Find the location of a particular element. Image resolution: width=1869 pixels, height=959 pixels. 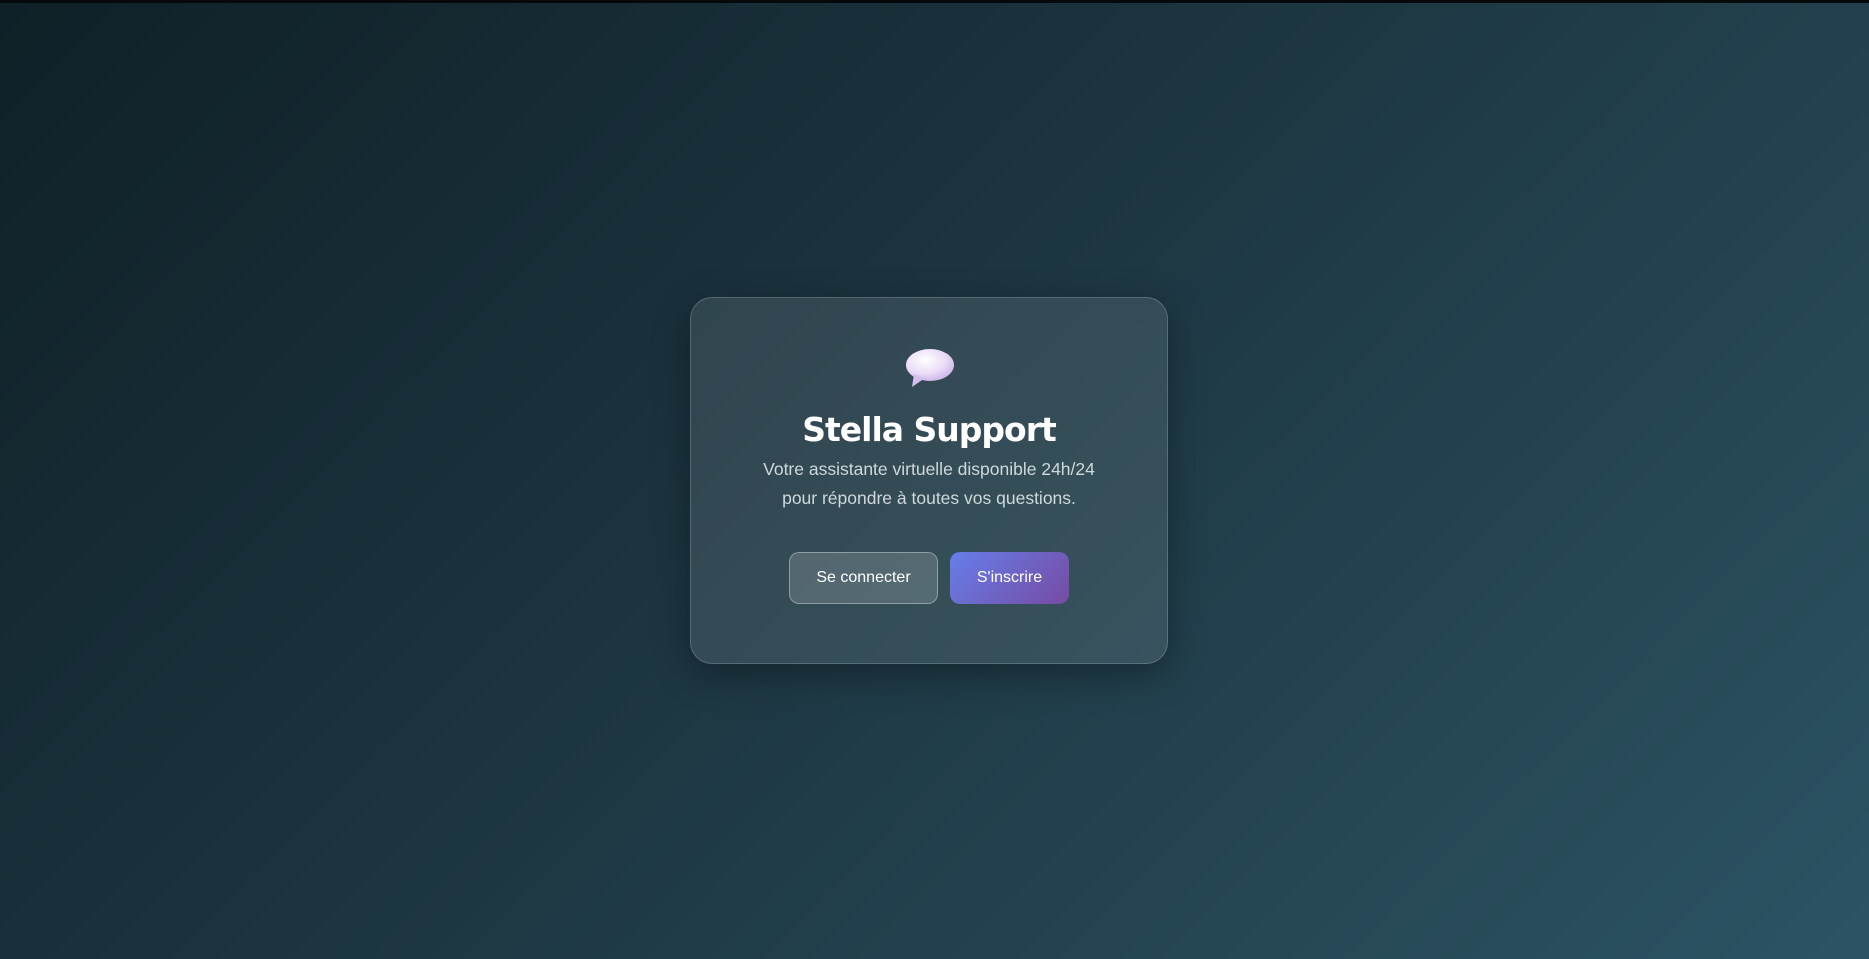

action-buttons: Se connecter S'inscrire is located at coordinates (929, 578).